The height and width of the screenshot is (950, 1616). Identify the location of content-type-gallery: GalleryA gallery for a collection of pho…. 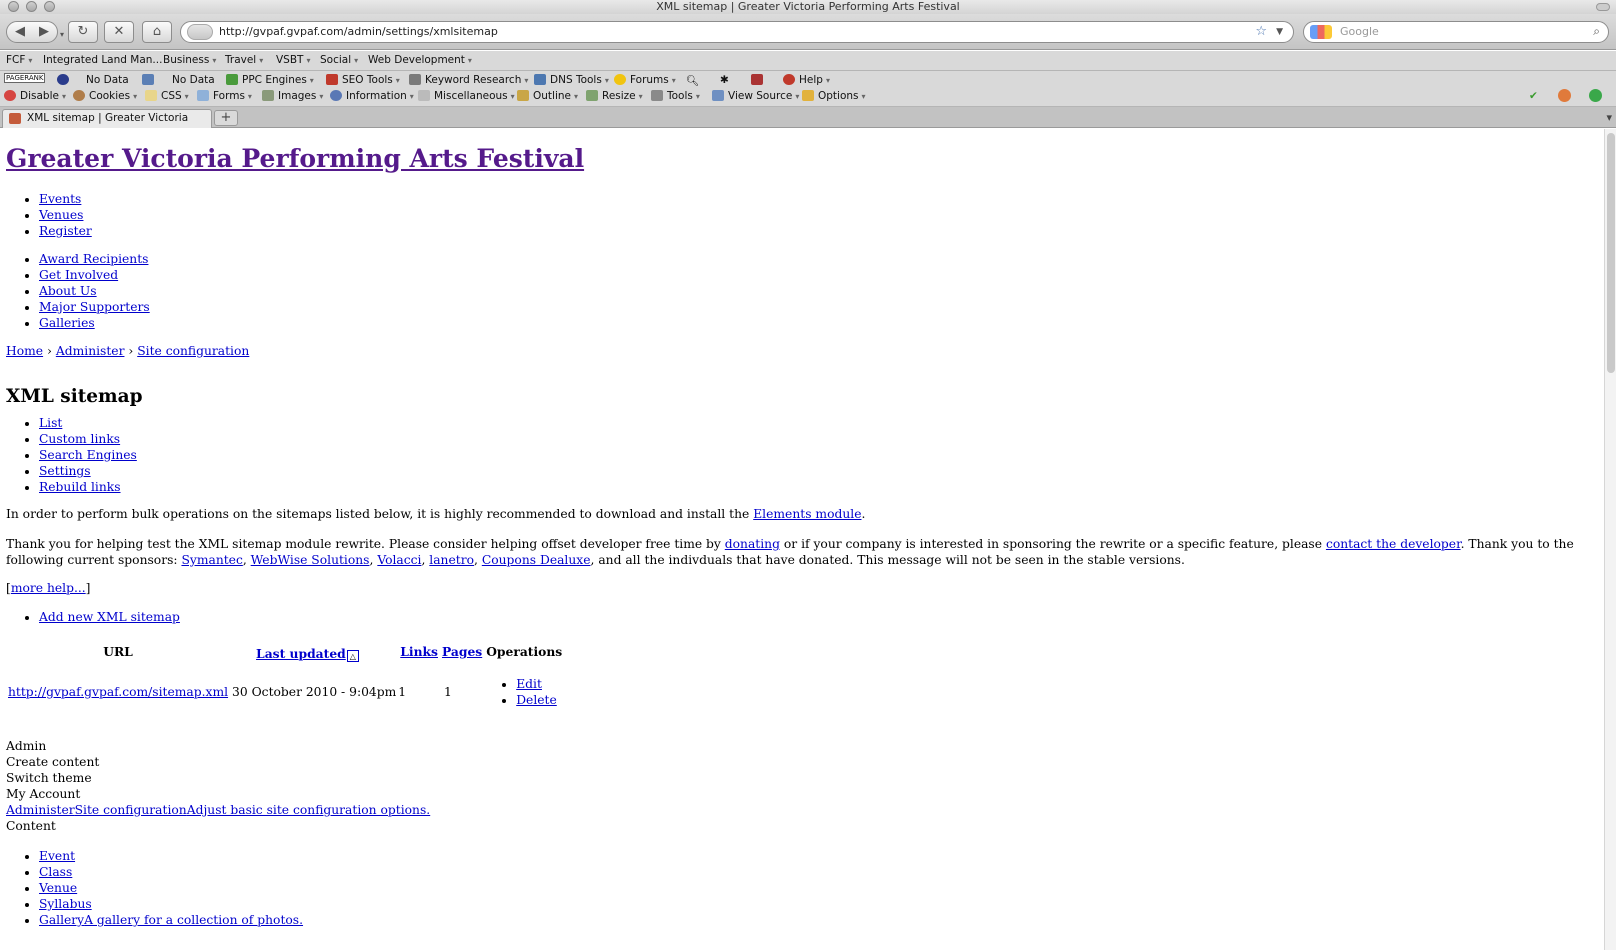
(171, 920).